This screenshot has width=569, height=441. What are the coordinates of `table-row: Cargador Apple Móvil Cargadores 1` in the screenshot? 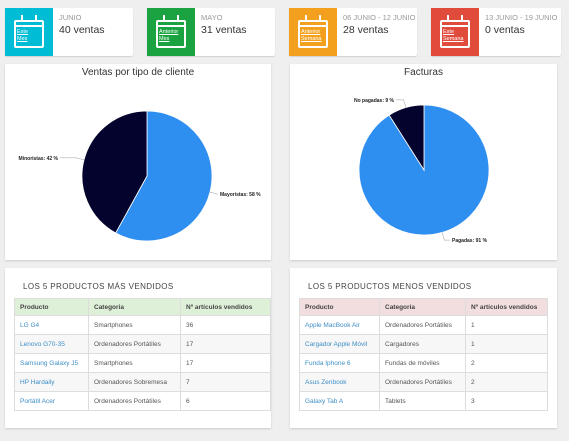 It's located at (423, 344).